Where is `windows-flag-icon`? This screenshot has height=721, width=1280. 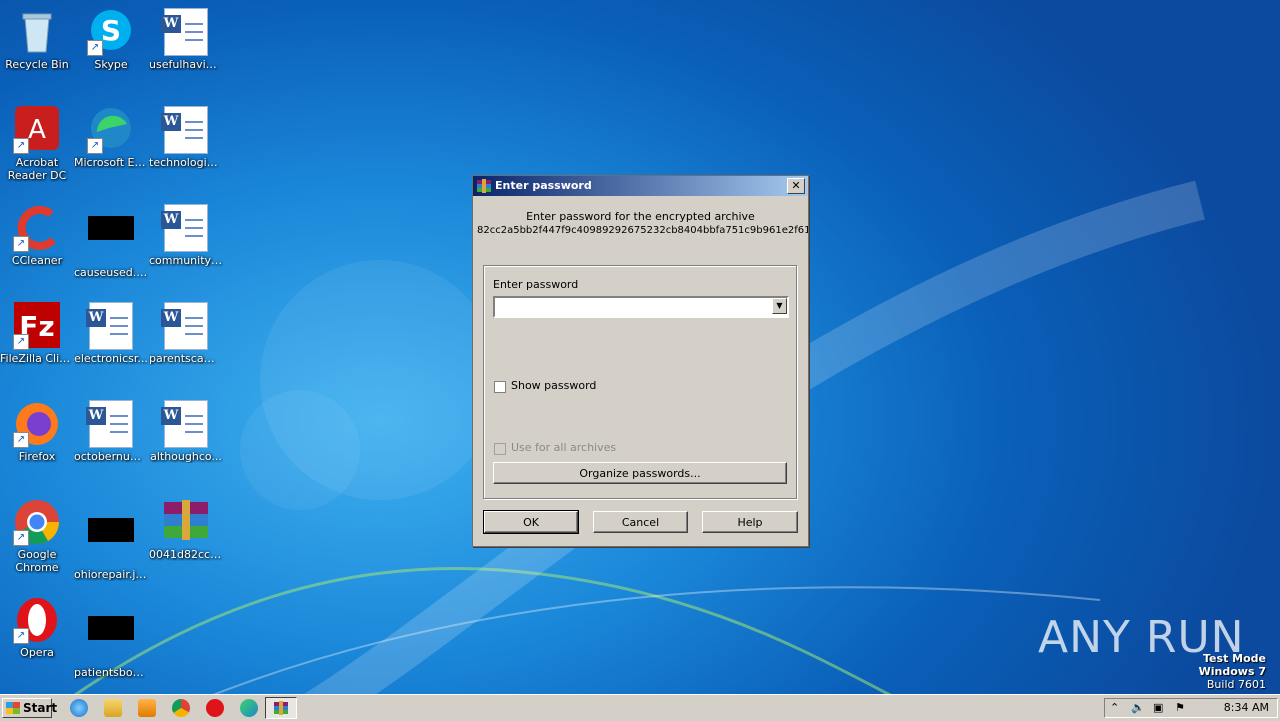 windows-flag-icon is located at coordinates (13, 708).